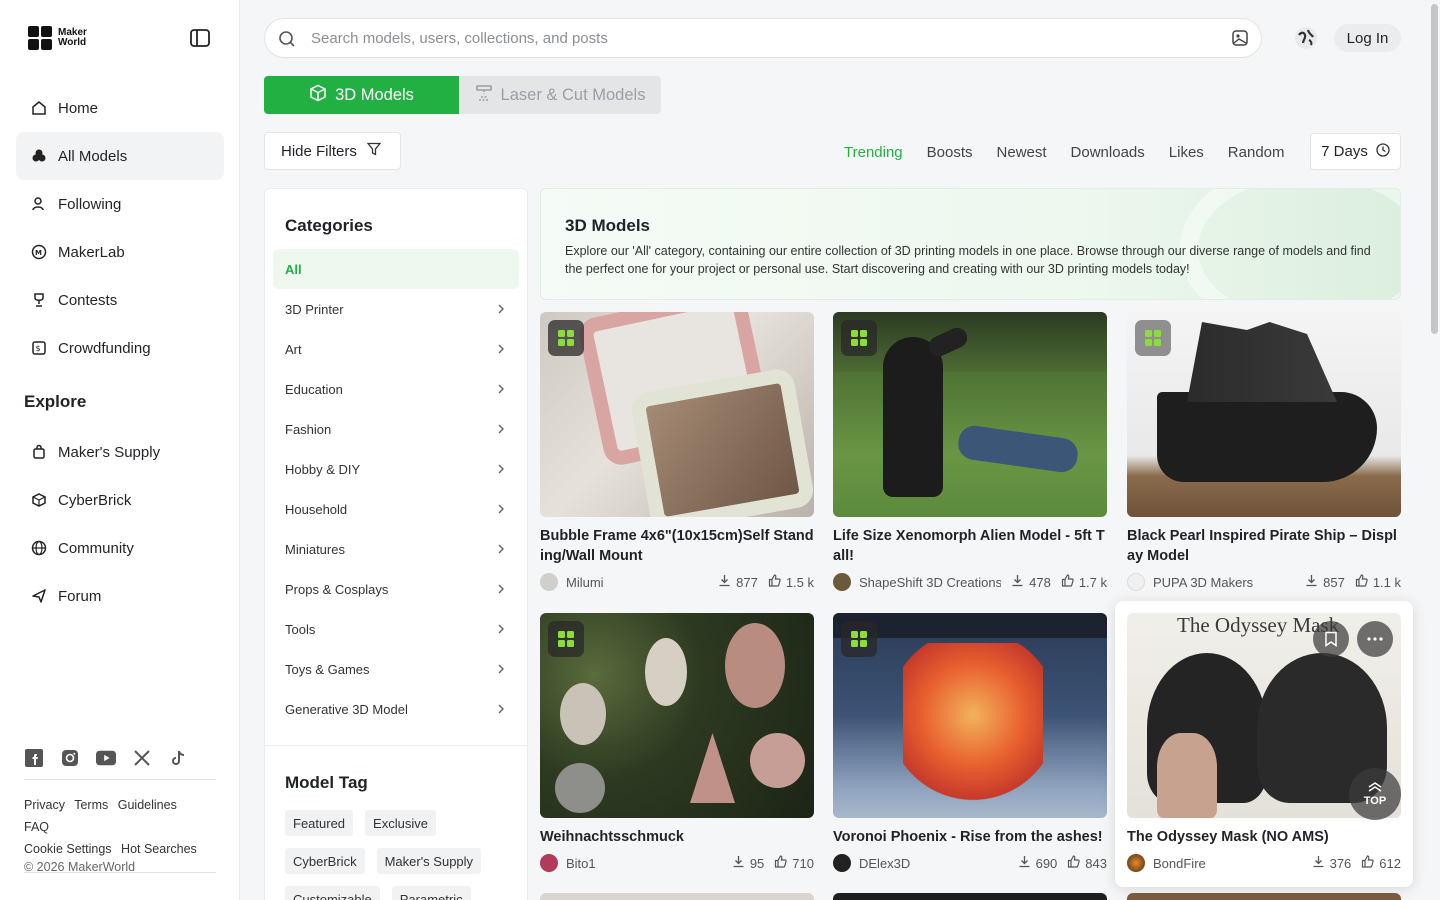  I want to click on model-card: Weihnachtsschmuck Bito1 95 710, so click(677, 743).